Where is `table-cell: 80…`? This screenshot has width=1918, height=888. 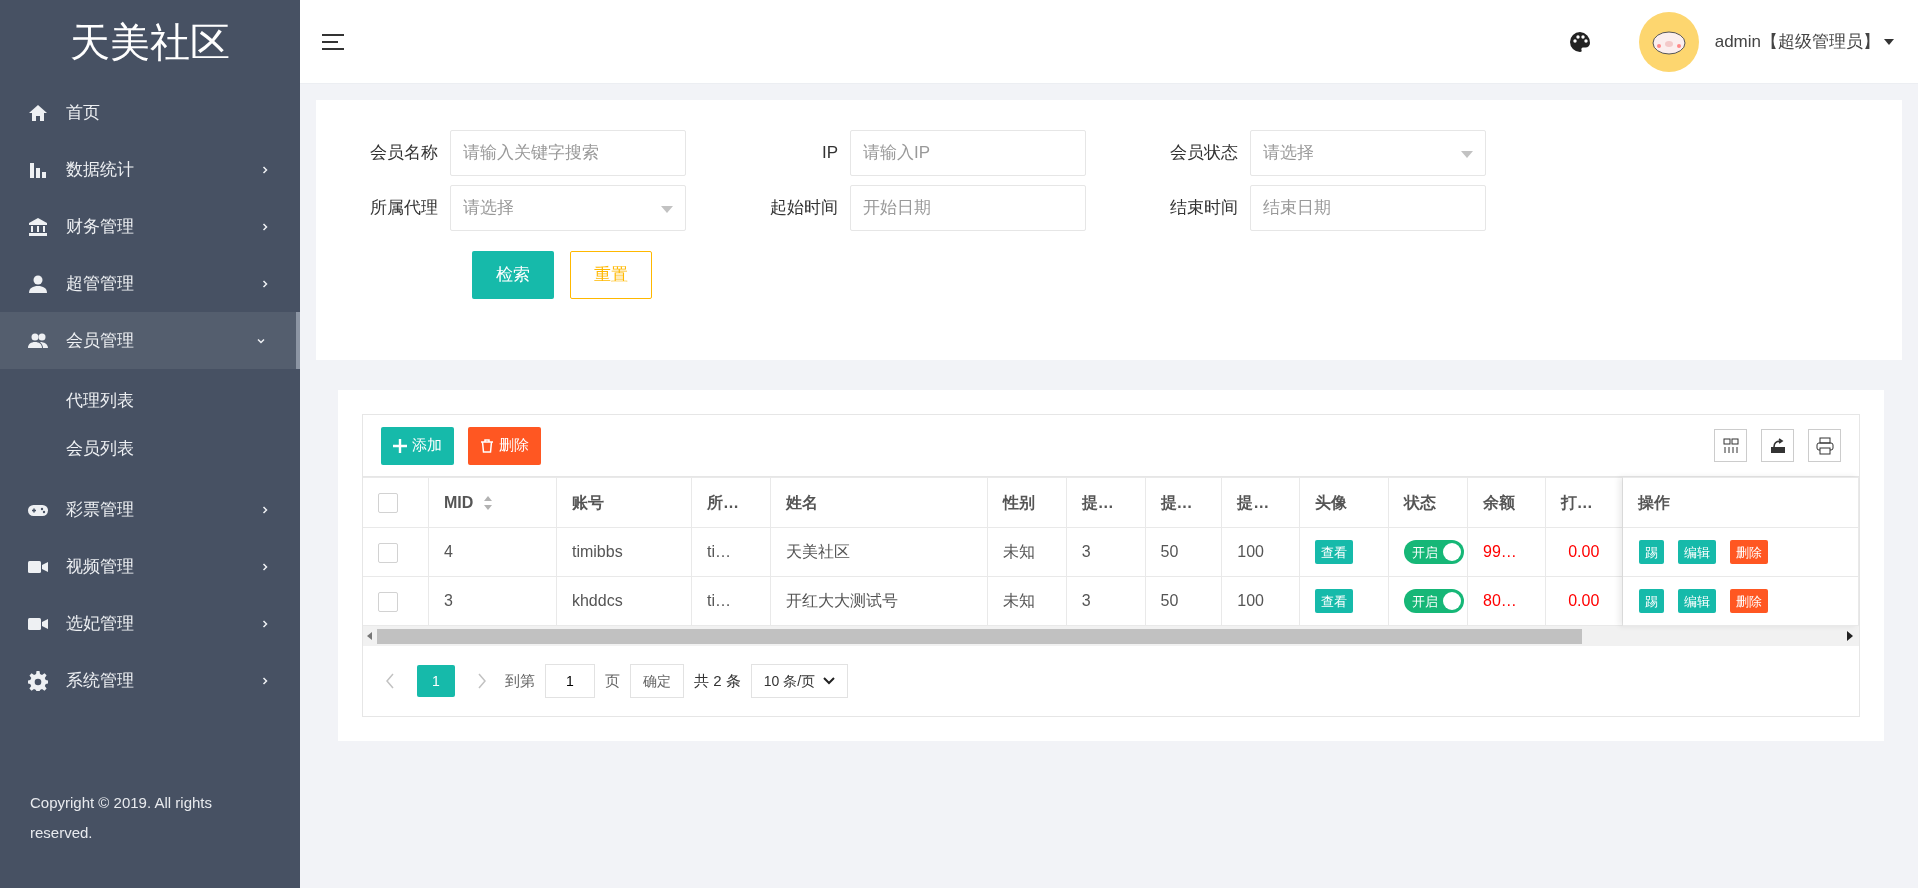
table-cell: 80… is located at coordinates (1500, 600).